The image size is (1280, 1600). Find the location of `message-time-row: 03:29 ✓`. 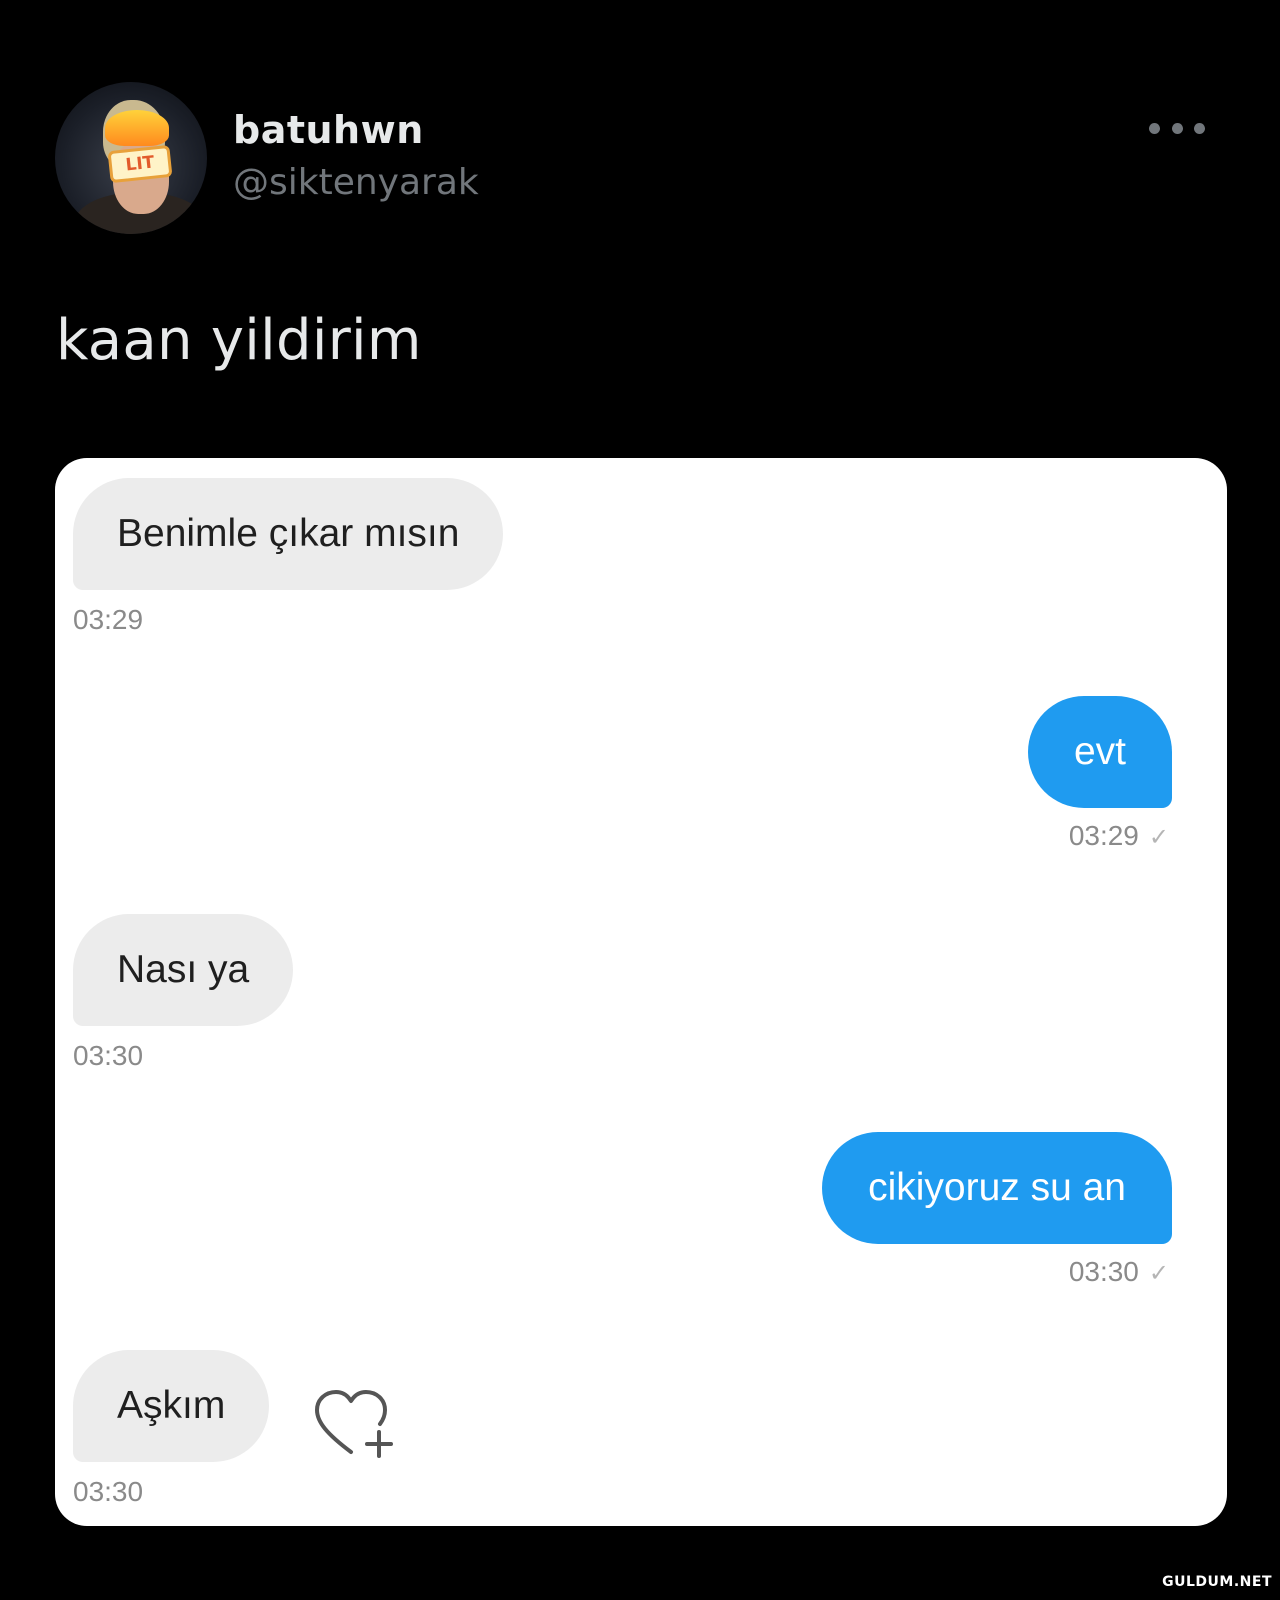

message-time-row: 03:29 ✓ is located at coordinates (1119, 836).